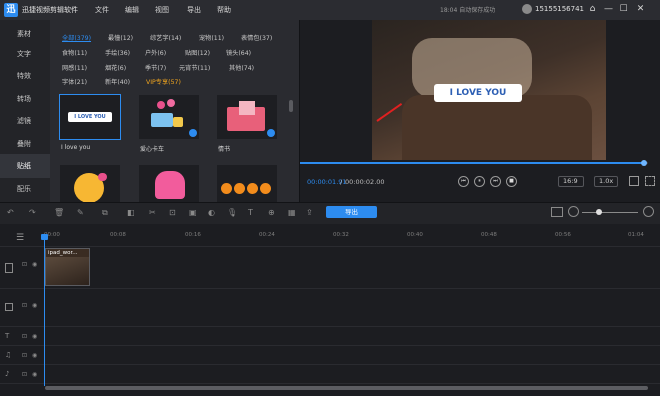 This screenshot has width=660, height=396. Describe the element at coordinates (479, 181) in the screenshot. I see `pause-button: ⏸` at that location.